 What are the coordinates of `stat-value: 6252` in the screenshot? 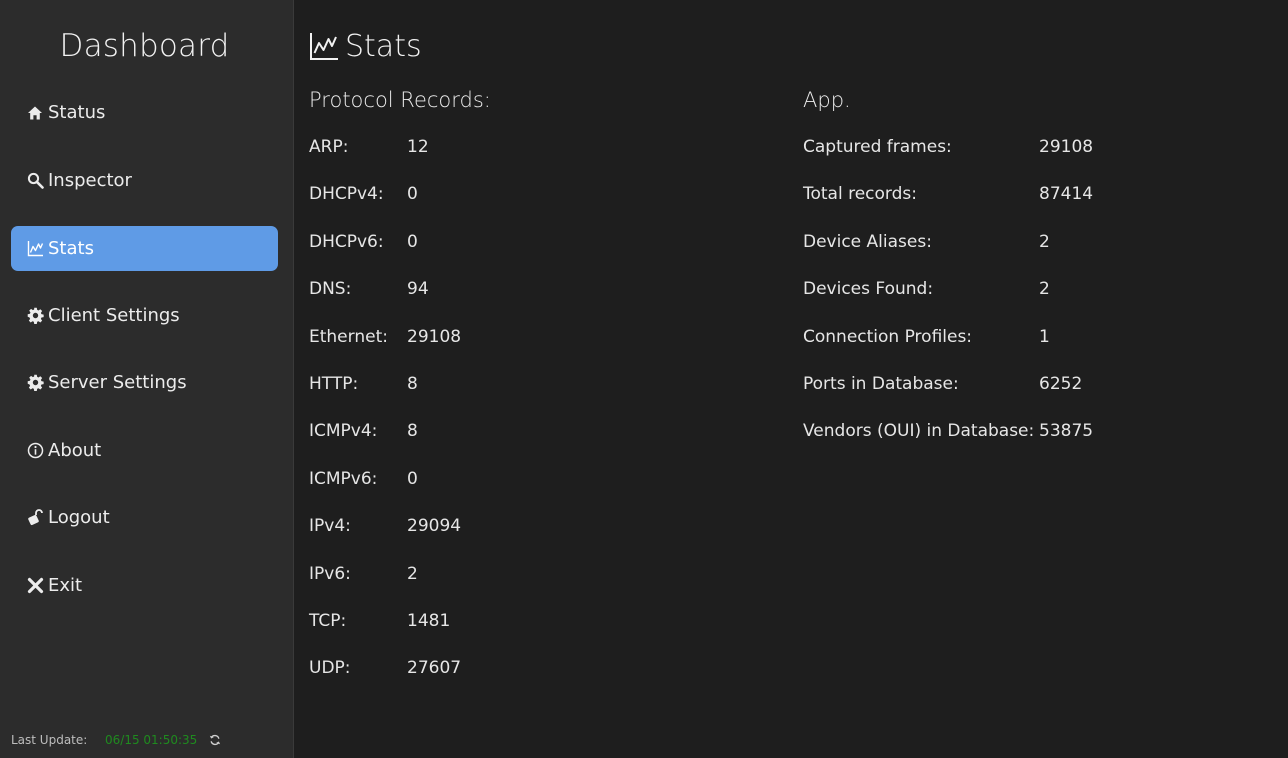 It's located at (1061, 384).